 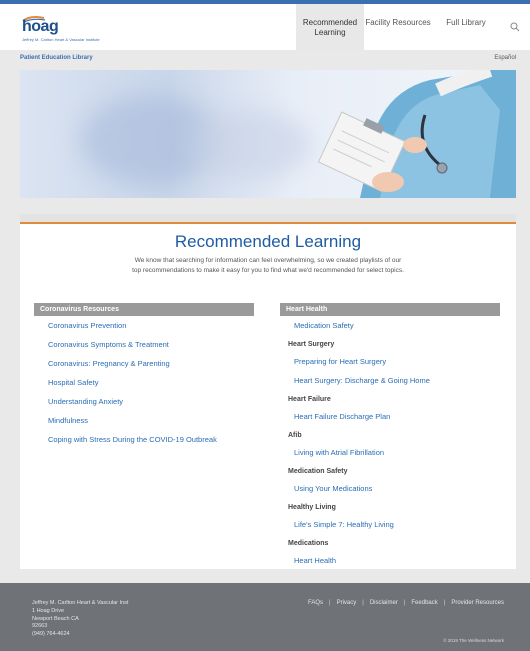 What do you see at coordinates (268, 241) in the screenshot?
I see `page-title: Recommended Learning` at bounding box center [268, 241].